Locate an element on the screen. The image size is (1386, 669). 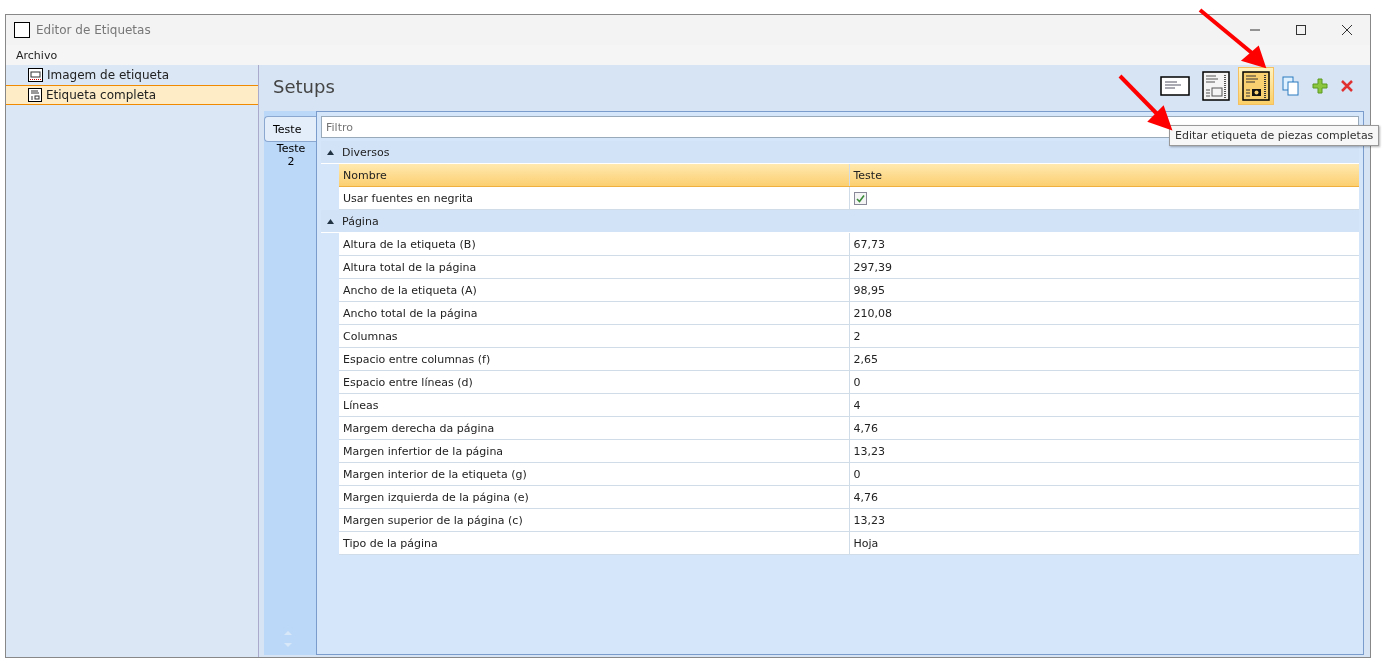
property-name: Ancho total de la página is located at coordinates (594, 313).